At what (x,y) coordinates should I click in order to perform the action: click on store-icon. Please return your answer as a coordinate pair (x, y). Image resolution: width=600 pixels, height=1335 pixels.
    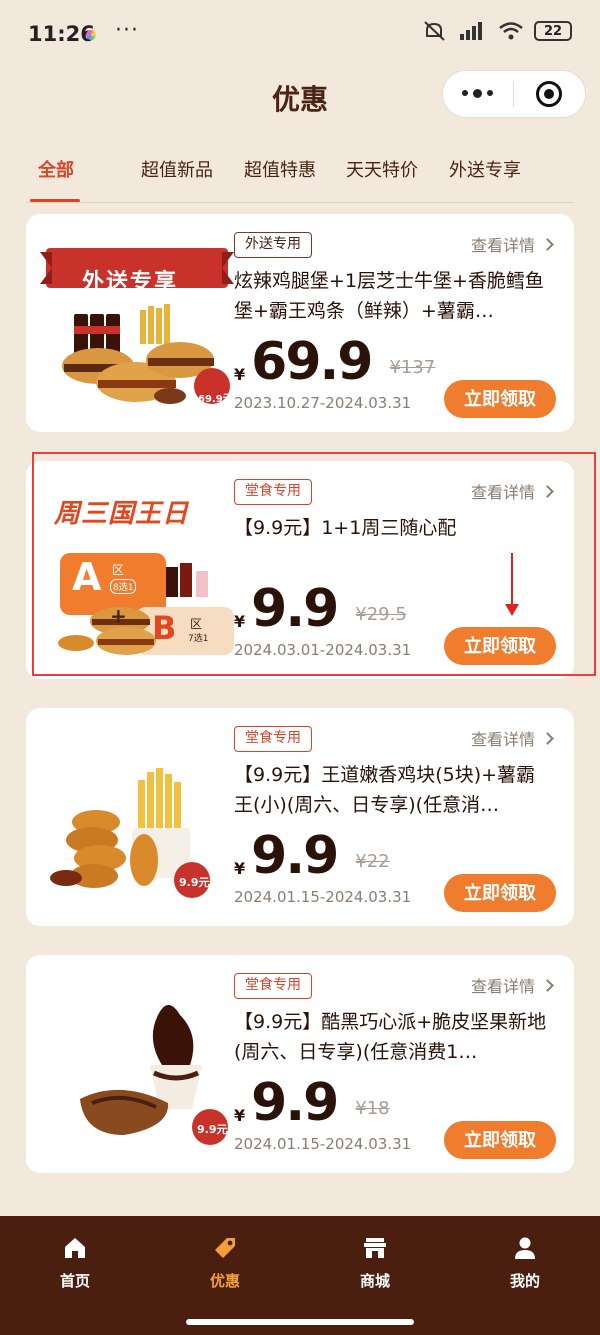
    Looking at the image, I should click on (375, 1248).